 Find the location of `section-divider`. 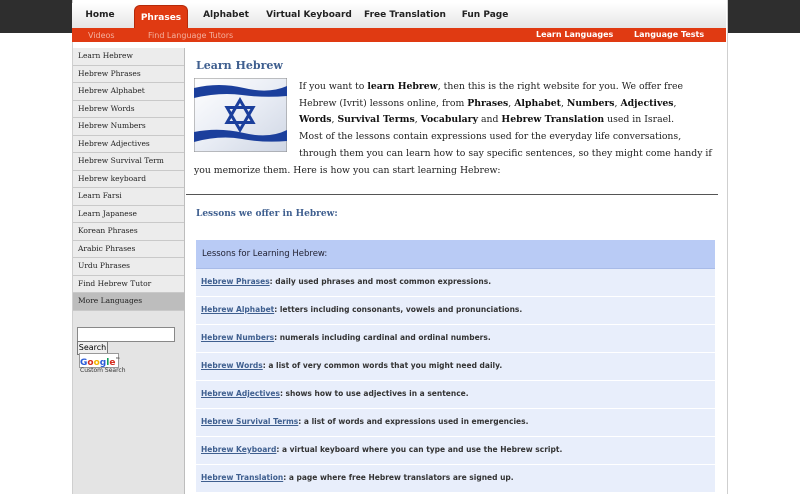

section-divider is located at coordinates (452, 194).